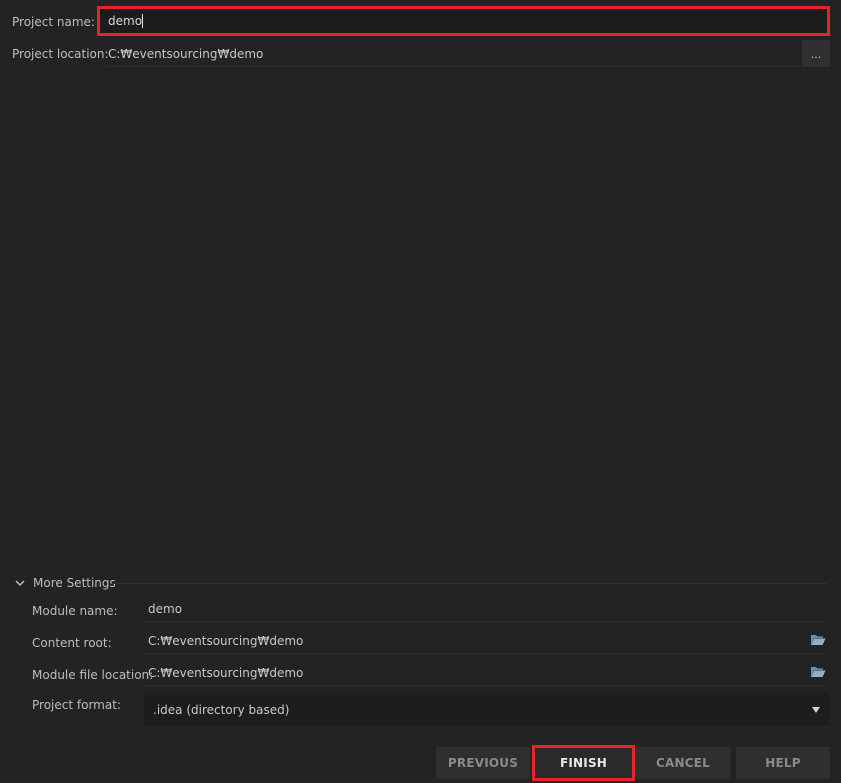  I want to click on content-root-input: C:₩eventsourcing₩demo, so click(225, 641).